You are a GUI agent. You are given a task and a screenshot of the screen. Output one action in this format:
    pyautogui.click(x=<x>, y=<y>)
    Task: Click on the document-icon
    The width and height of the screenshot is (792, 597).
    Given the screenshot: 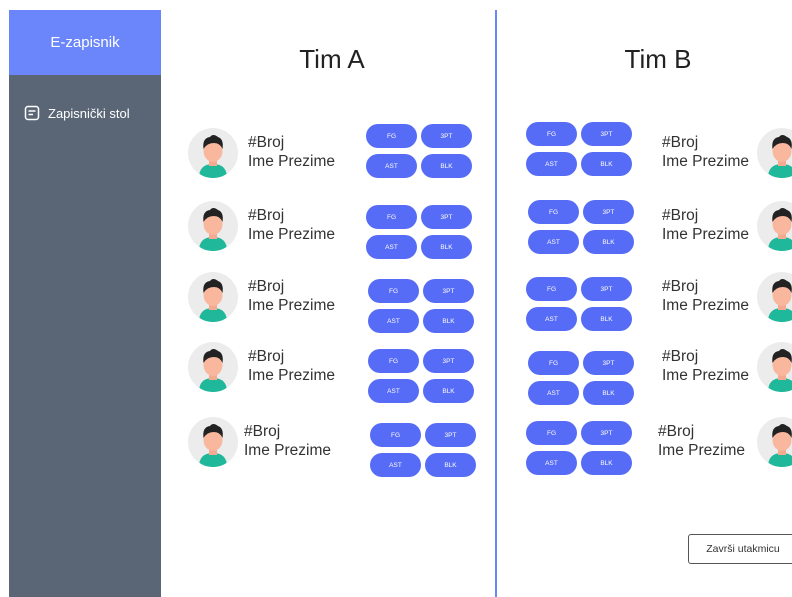 What is the action you would take?
    pyautogui.click(x=32, y=113)
    